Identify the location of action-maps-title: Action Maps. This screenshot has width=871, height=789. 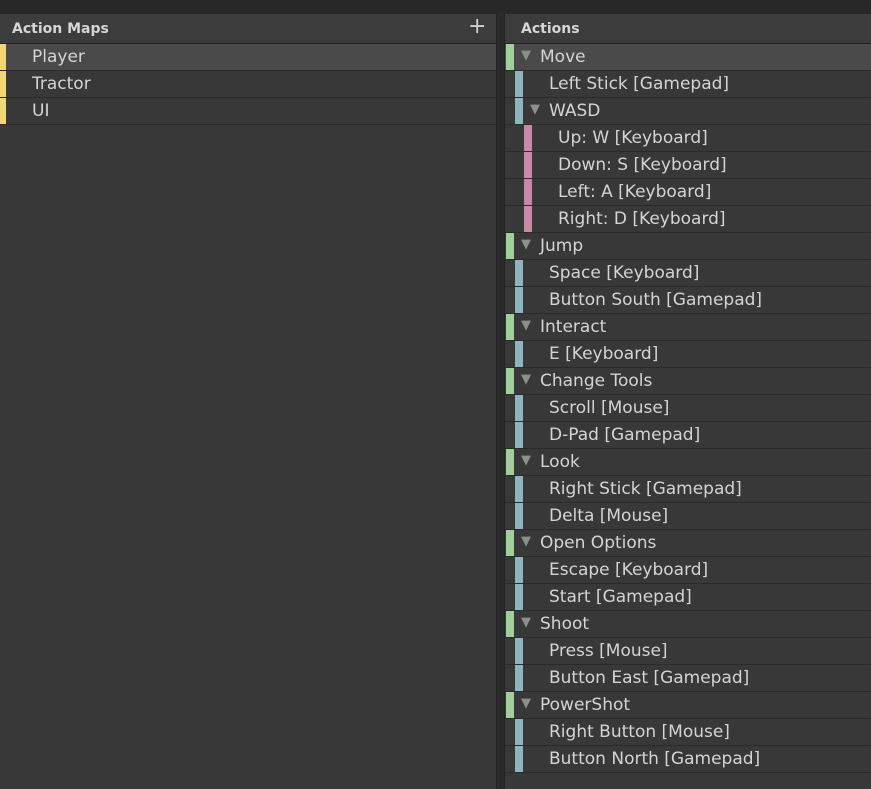
(60, 29).